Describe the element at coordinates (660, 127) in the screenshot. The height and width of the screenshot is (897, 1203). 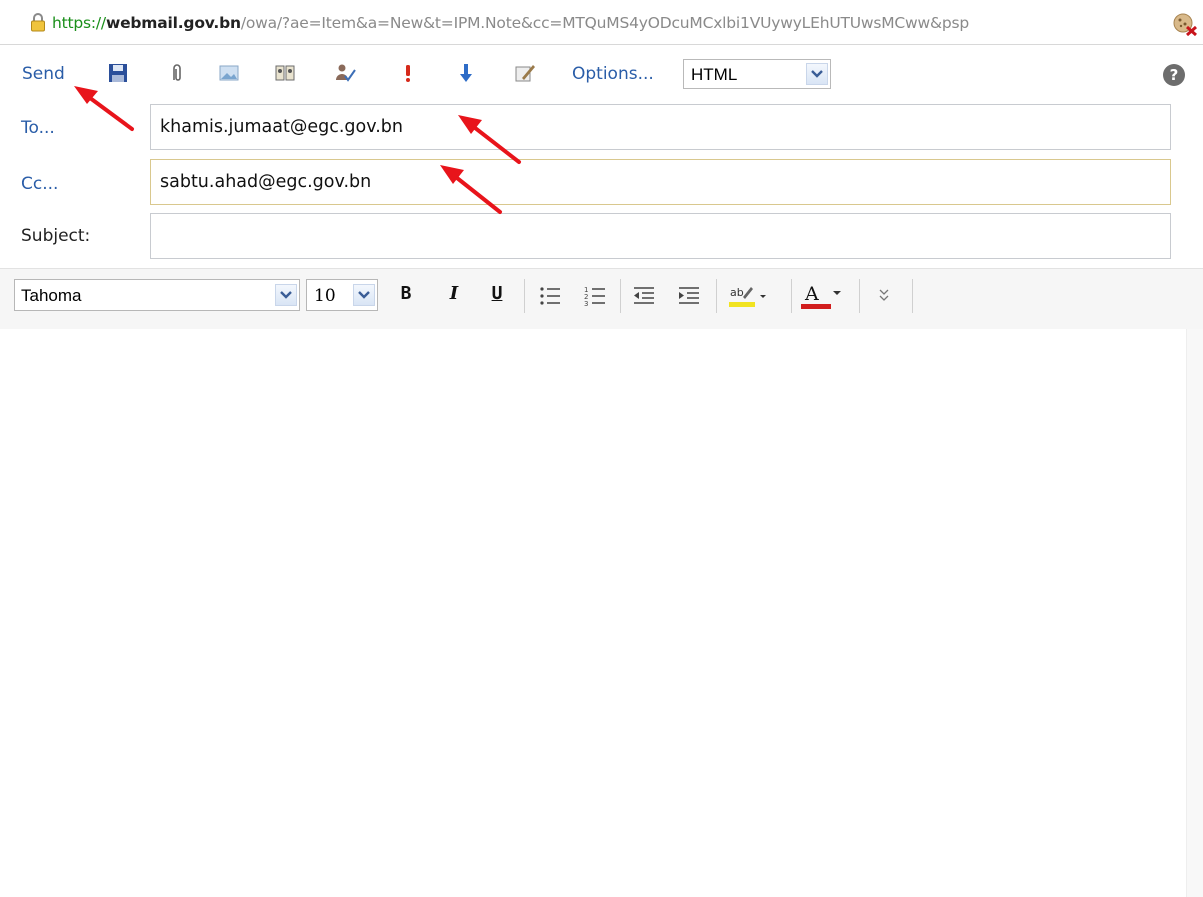
I see `to-field: khamis.jumaat@egc.gov.bn` at that location.